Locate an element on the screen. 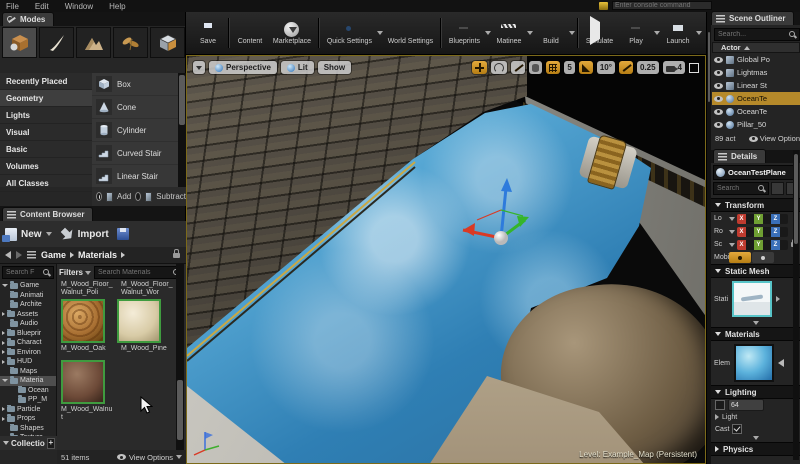 This screenshot has height=464, width=800. browse-to-asset-icon is located at coordinates (778, 299).